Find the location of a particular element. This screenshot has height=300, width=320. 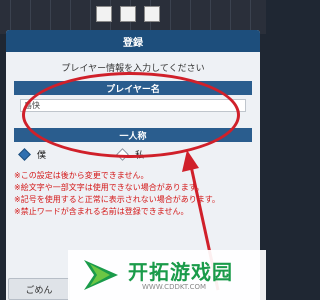

note-item: ※この設定は後から変更できません。 is located at coordinates (81, 175).